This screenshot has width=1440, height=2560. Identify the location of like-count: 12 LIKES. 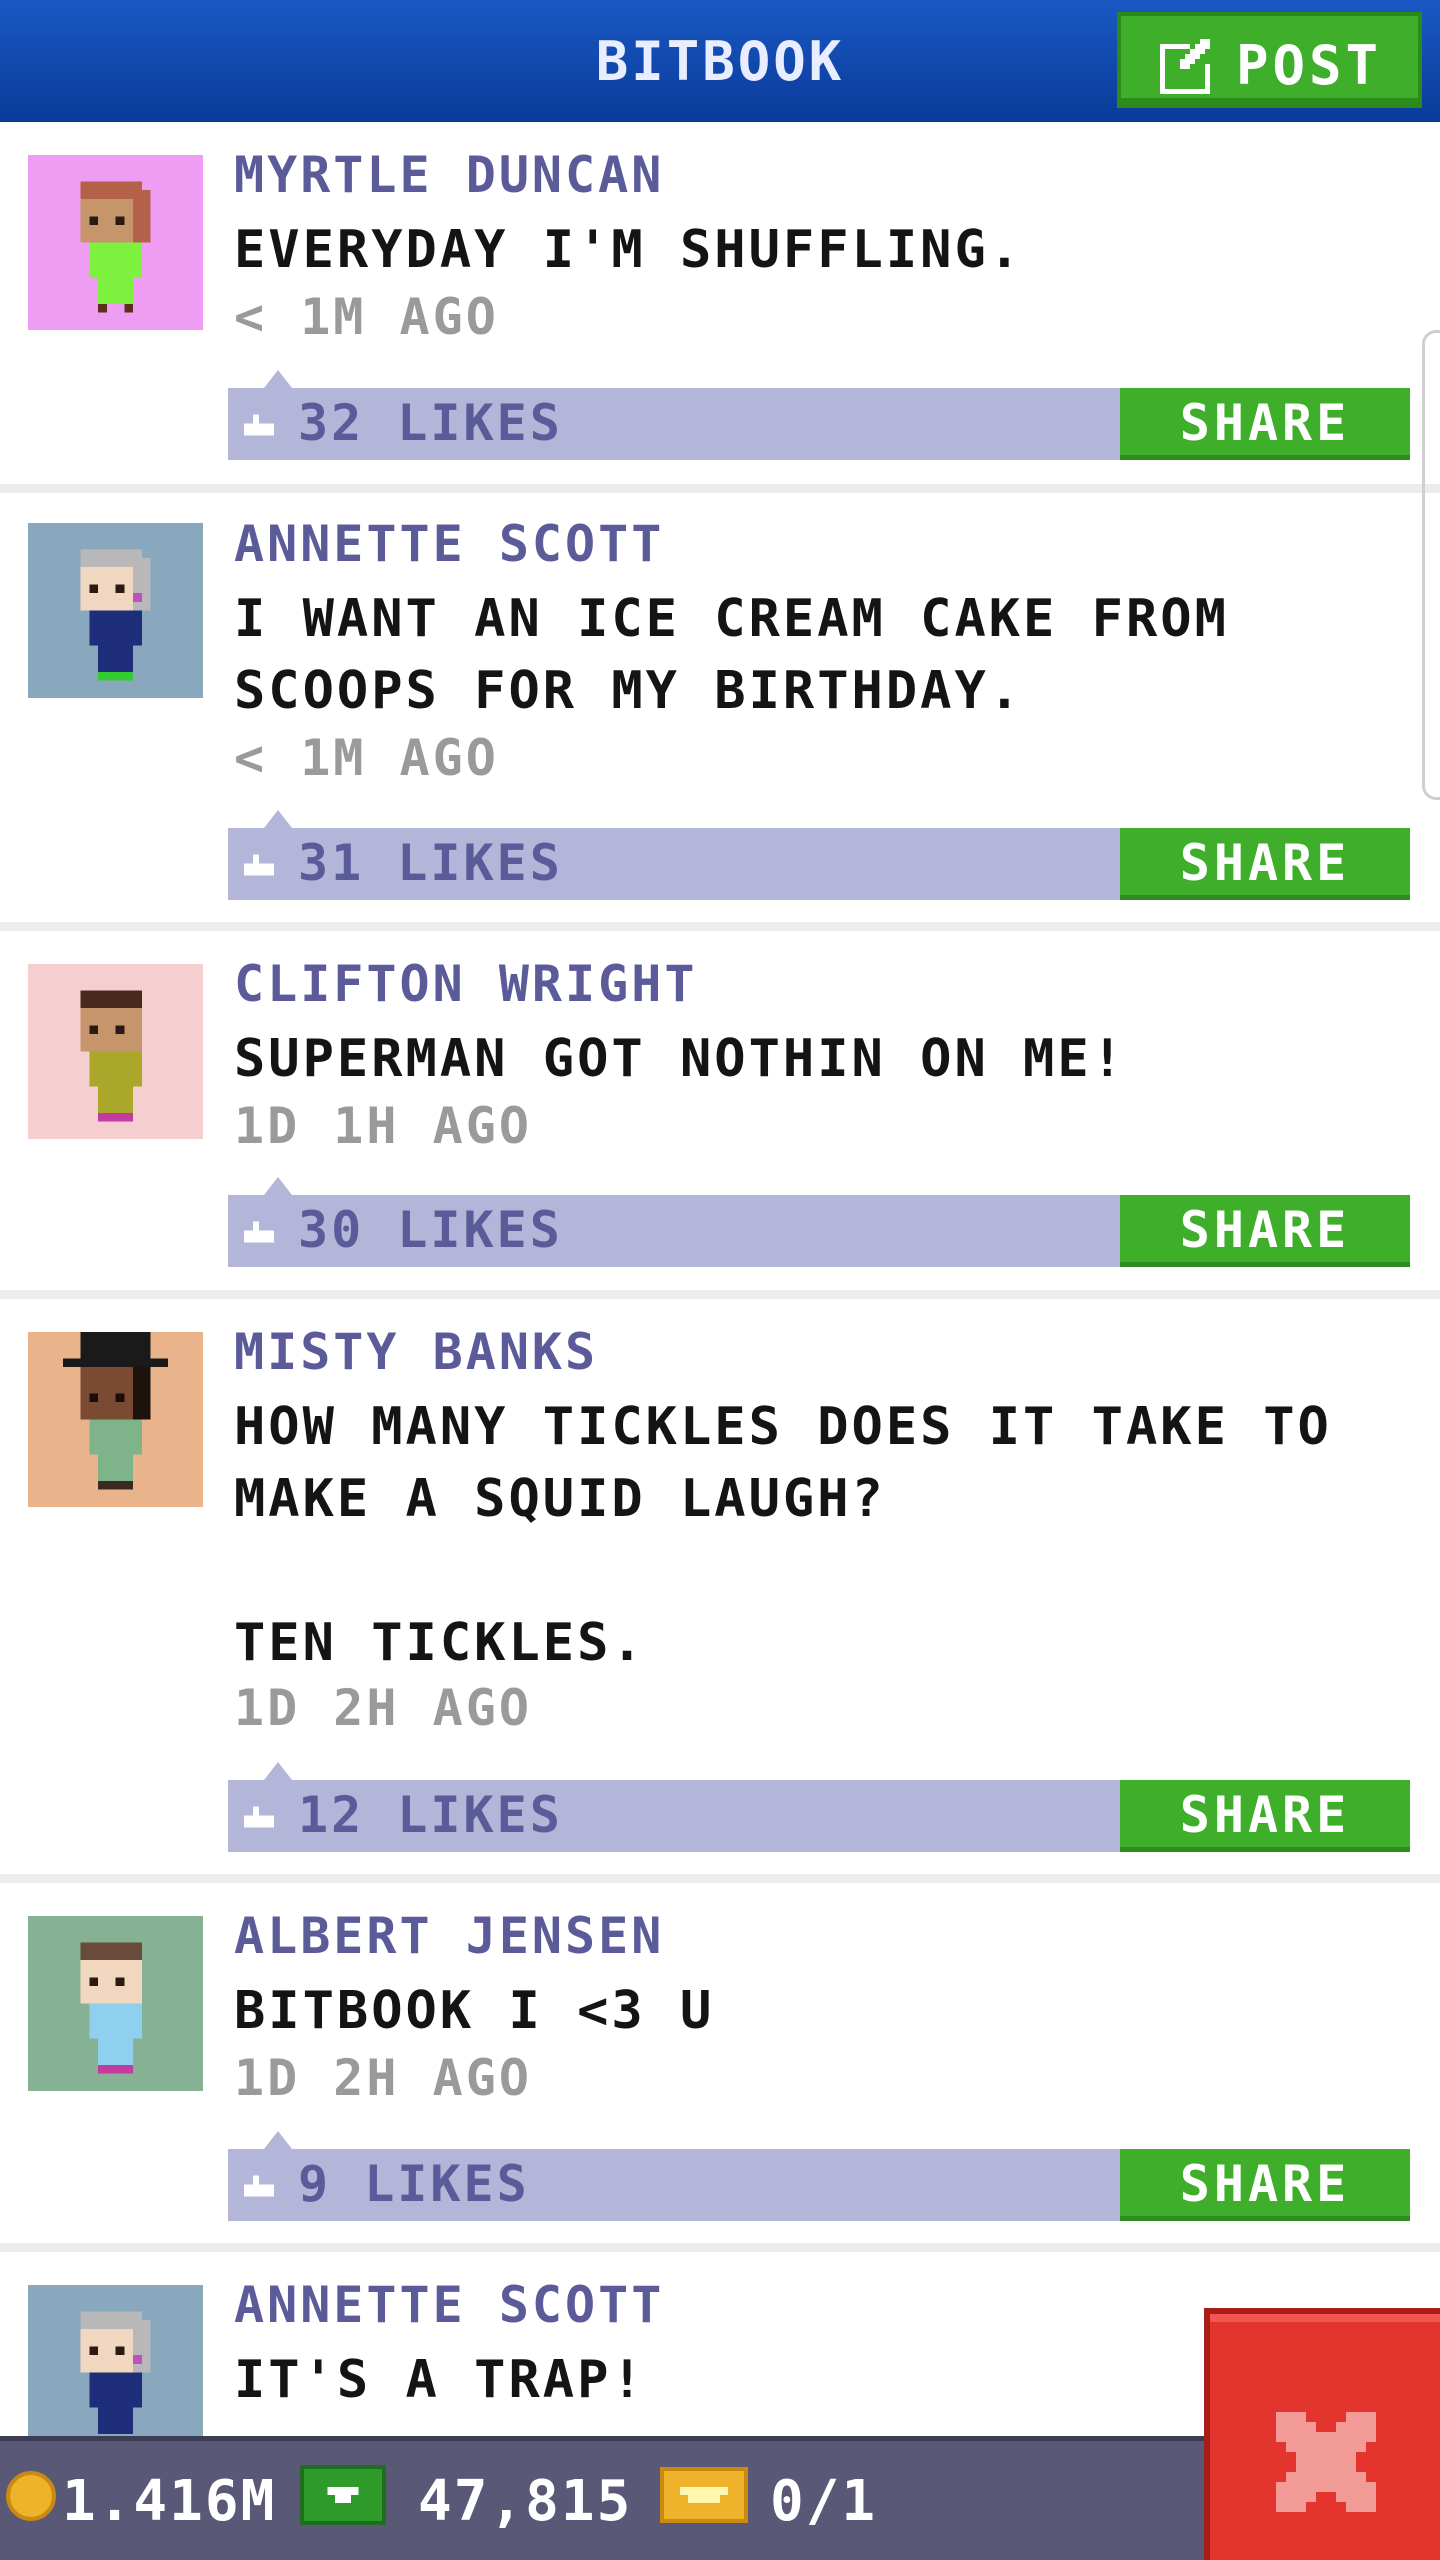
(430, 1815).